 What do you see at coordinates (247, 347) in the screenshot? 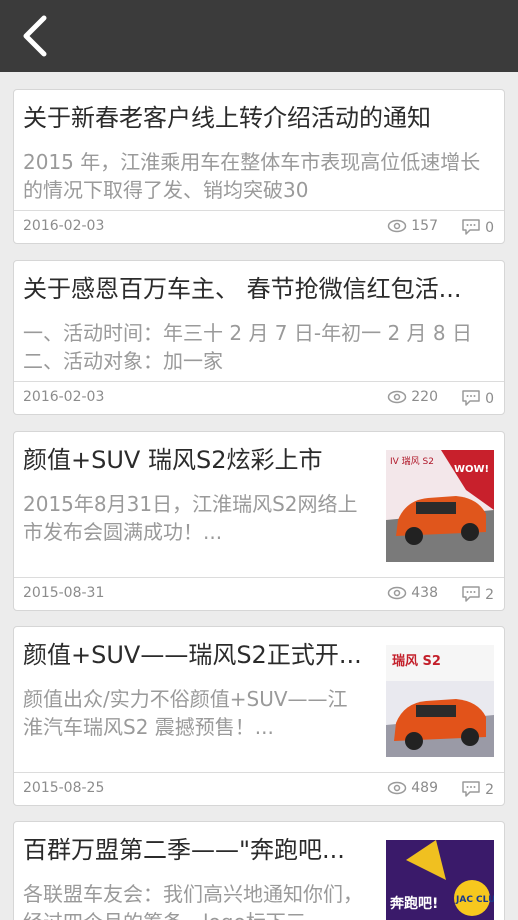
I see `article-summary: 一、活动时间：年三十 2 月 7 日-年初一 2 月 8 日二、活动对象：加一家` at bounding box center [247, 347].